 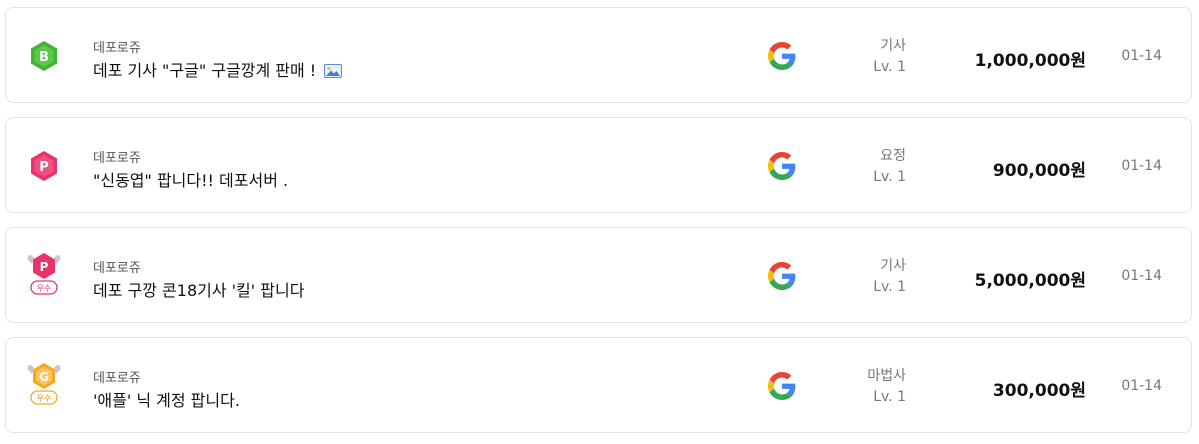 I want to click on listing-price: 900,000원, so click(x=1039, y=171).